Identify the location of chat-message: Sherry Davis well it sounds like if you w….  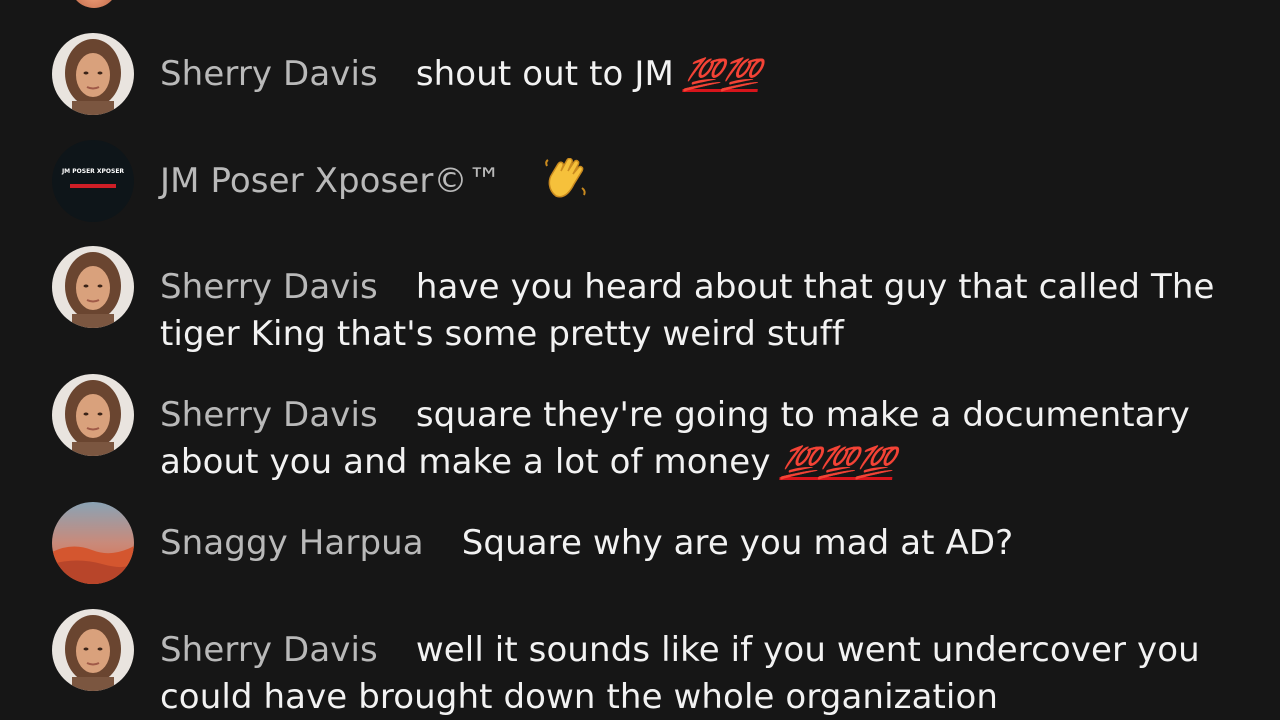
(647, 663).